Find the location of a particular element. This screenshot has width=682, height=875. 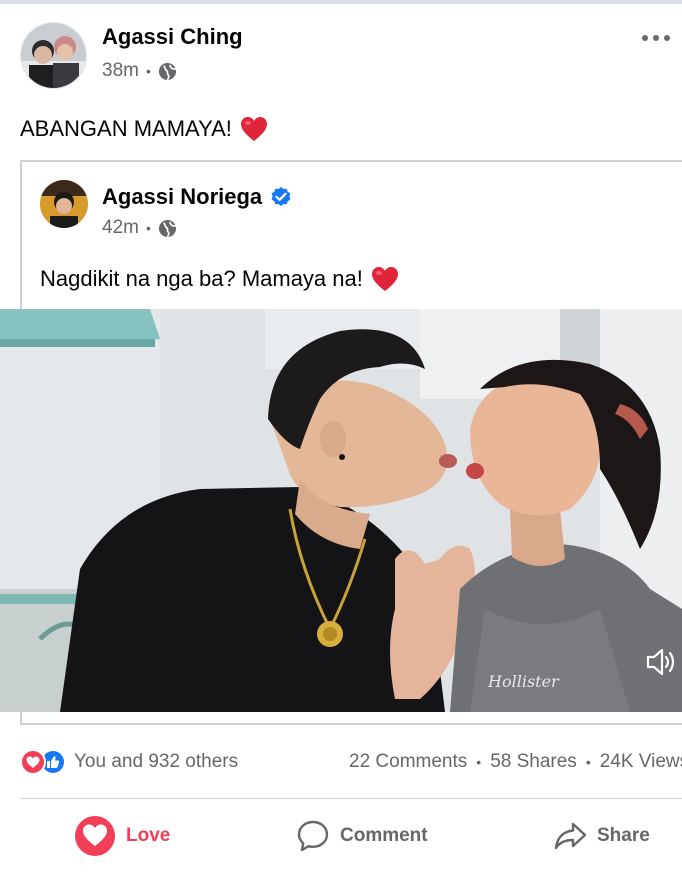

shared-post-text: Nagdikit na nga ba? Mamaya na! is located at coordinates (219, 279).